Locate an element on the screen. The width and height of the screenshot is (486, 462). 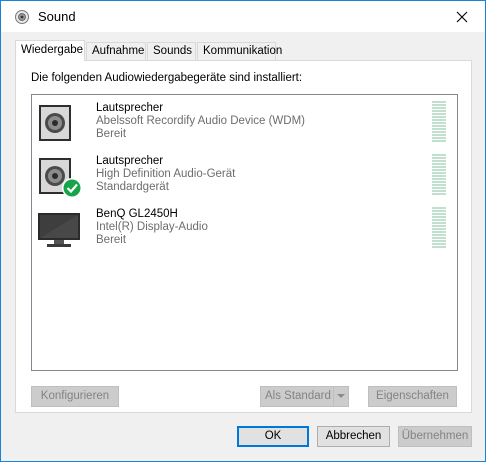
device-description: Intel(R) Display-Audio is located at coordinates (152, 227).